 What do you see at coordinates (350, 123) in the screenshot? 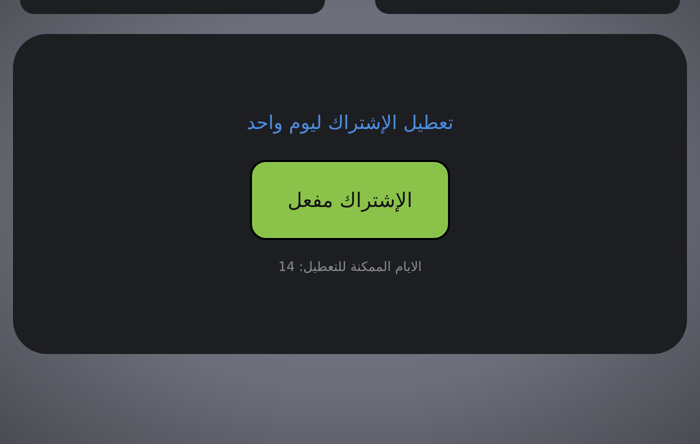
I see `disable-subscription-link: تعطيل الإشتراك ليوم واحد` at bounding box center [350, 123].